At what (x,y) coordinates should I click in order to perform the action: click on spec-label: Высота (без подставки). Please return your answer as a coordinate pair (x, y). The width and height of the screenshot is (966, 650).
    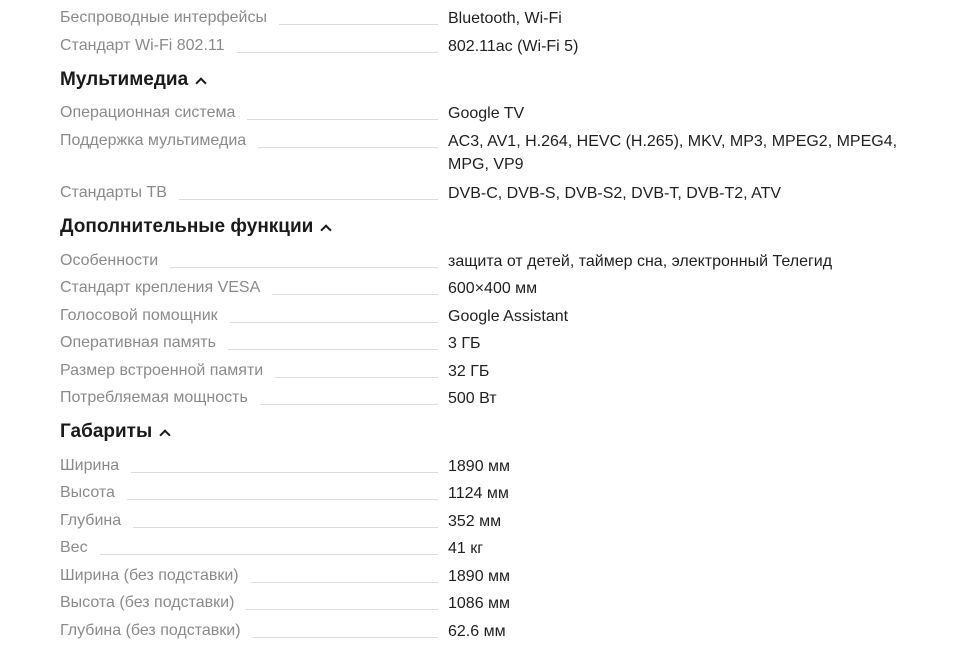
    Looking at the image, I should click on (153, 603).